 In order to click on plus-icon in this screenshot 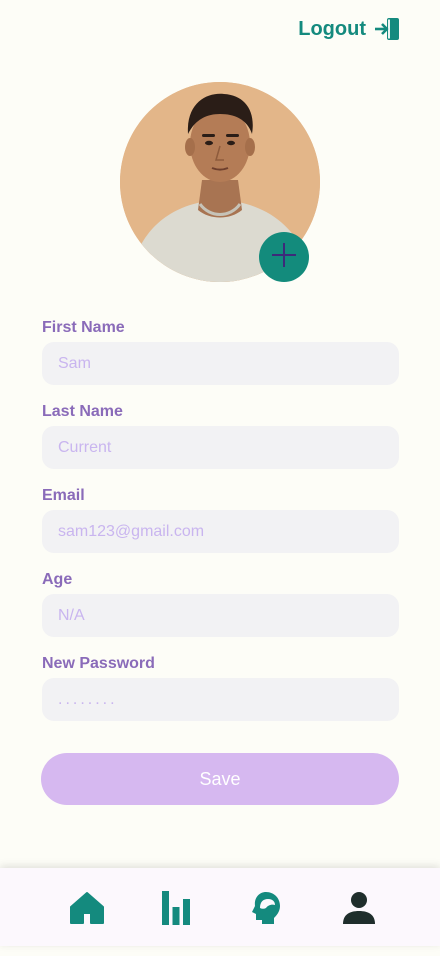, I will do `click(284, 257)`.